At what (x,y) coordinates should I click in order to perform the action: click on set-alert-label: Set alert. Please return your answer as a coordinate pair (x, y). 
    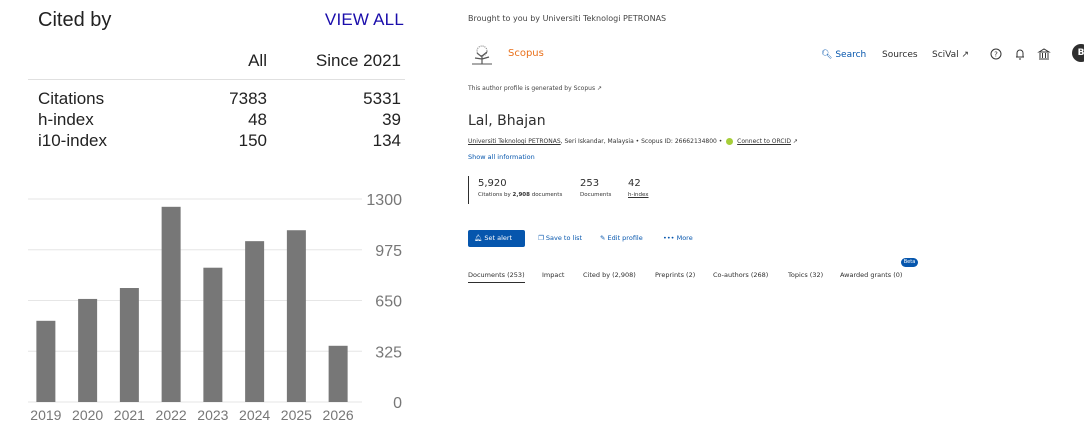
    Looking at the image, I should click on (498, 238).